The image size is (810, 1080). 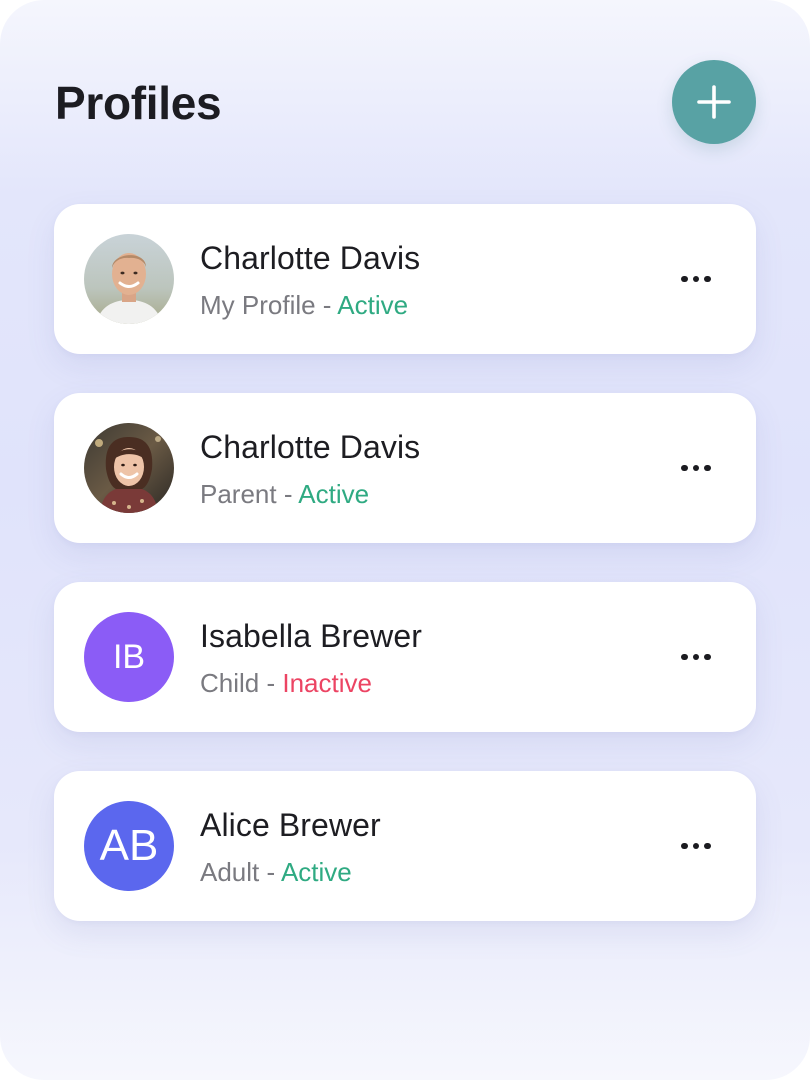 I want to click on avatar-initials: AB, so click(x=129, y=846).